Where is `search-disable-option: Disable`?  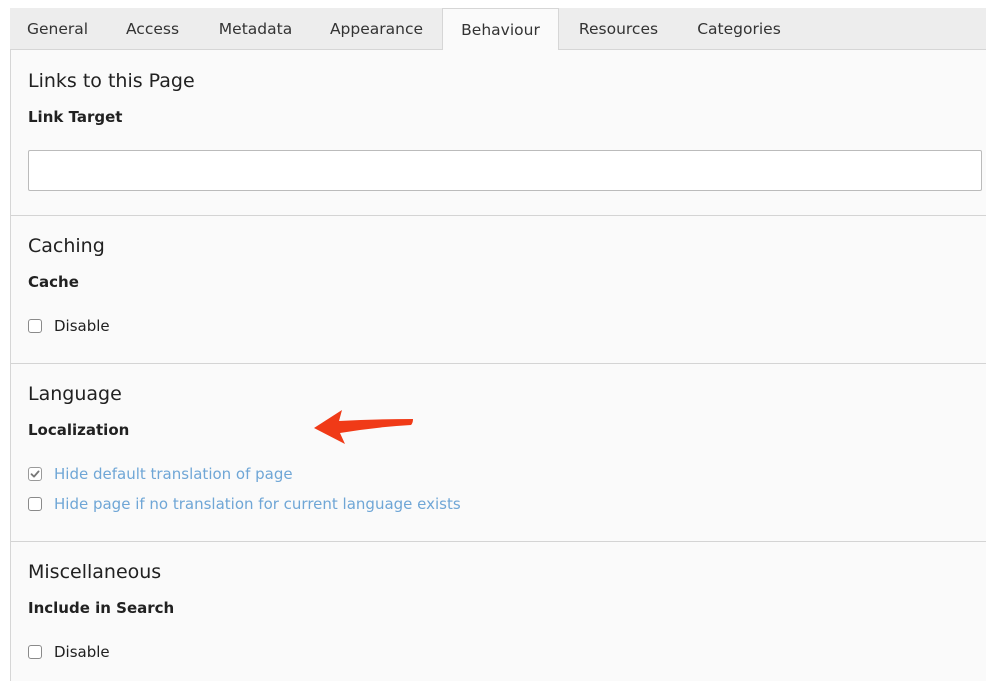
search-disable-option: Disable is located at coordinates (69, 652).